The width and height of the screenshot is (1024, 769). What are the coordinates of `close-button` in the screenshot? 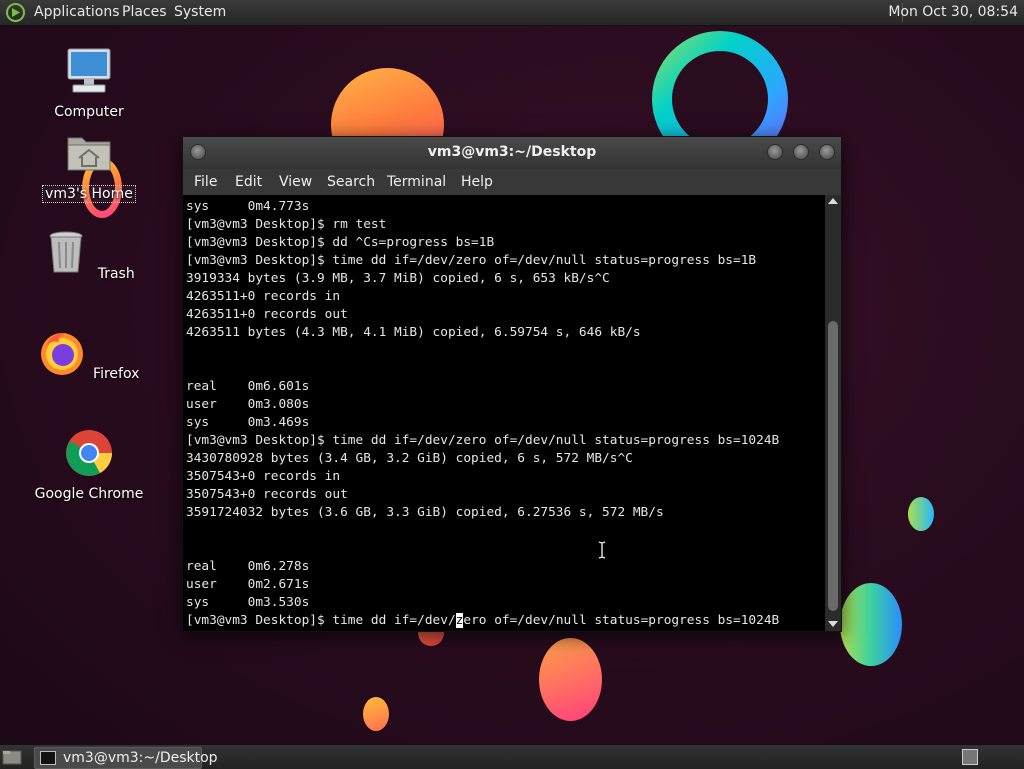 It's located at (827, 152).